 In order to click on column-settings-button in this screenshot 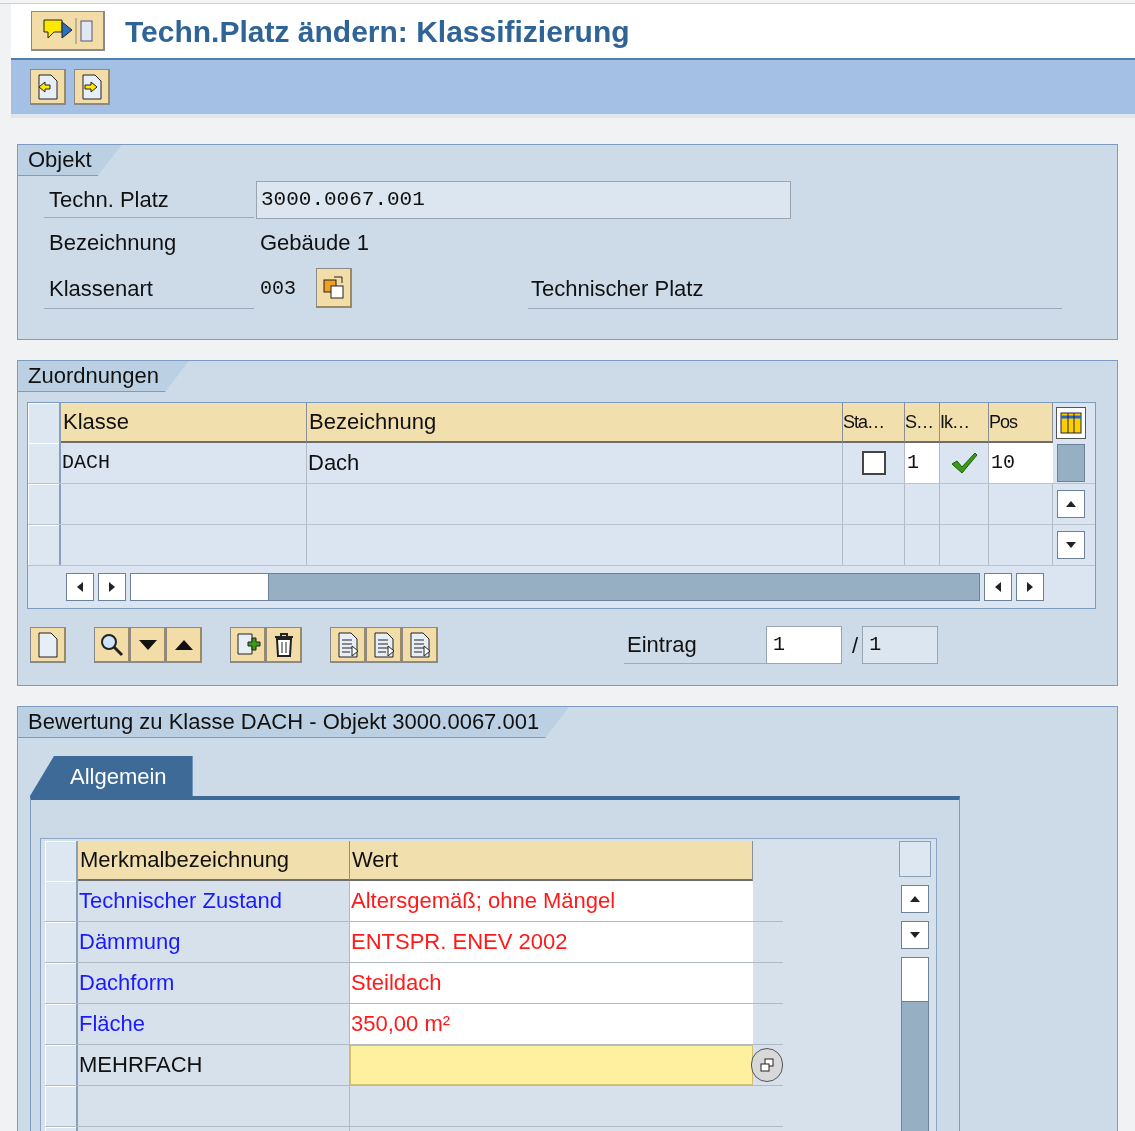, I will do `click(915, 859)`.